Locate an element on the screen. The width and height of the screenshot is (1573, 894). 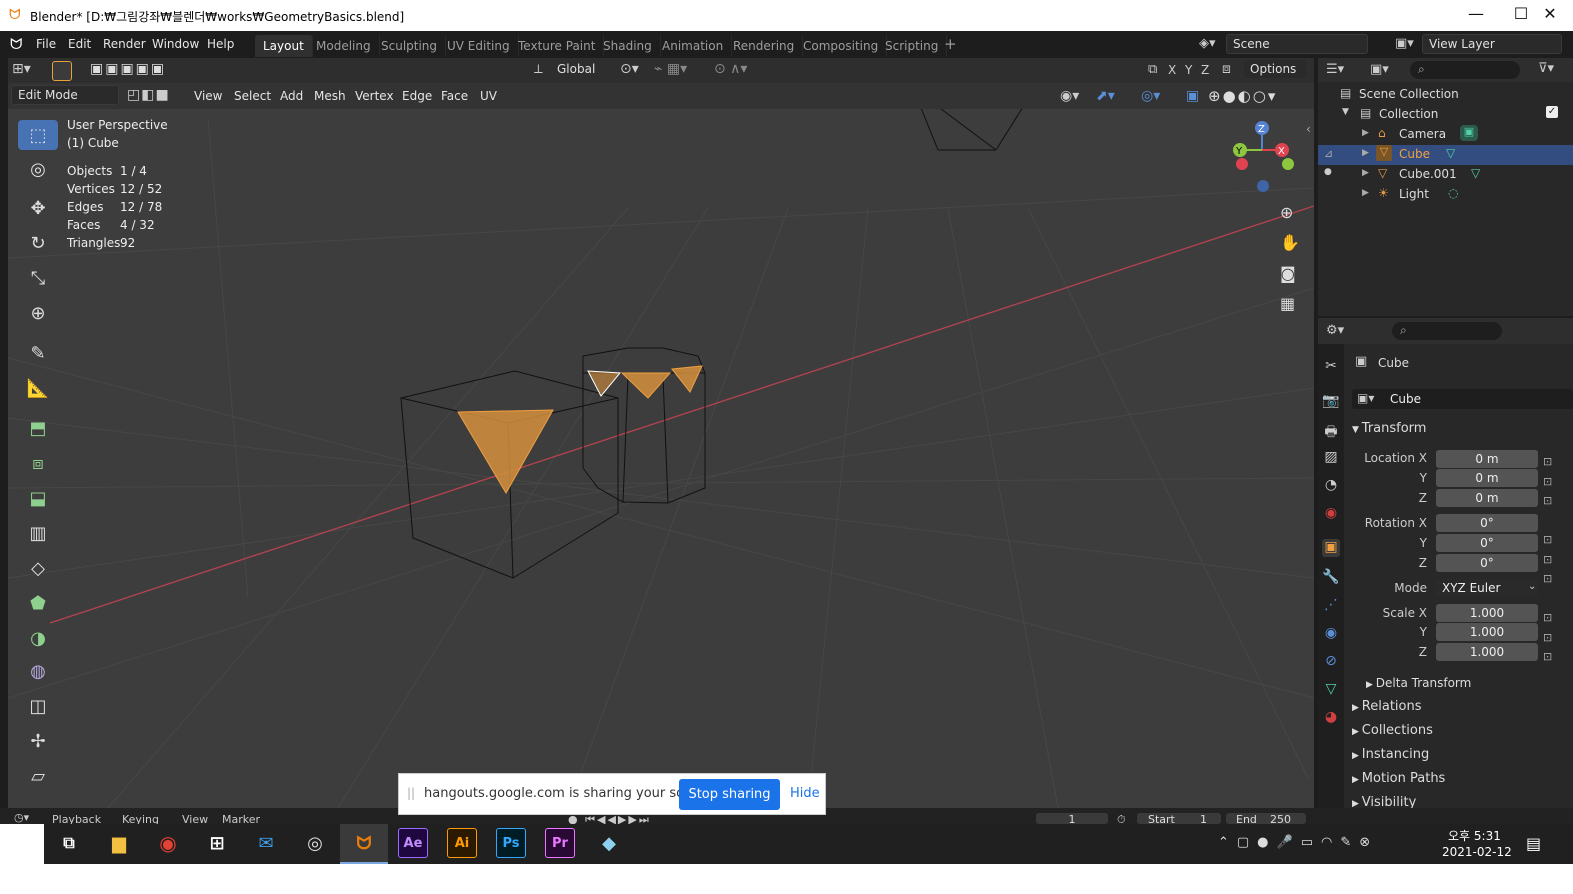
proportional-edit-icon: ⊙ ∧▾ is located at coordinates (730, 69).